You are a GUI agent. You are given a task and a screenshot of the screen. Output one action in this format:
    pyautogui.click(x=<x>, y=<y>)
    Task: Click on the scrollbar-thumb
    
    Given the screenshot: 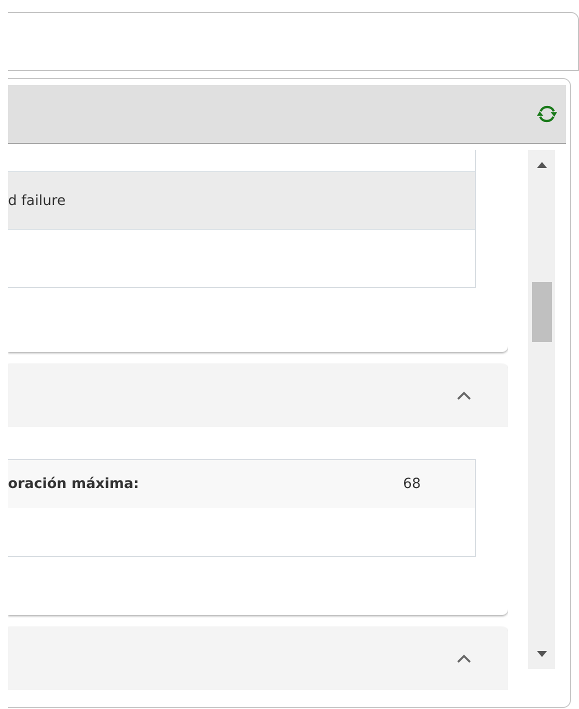 What is the action you would take?
    pyautogui.click(x=542, y=312)
    